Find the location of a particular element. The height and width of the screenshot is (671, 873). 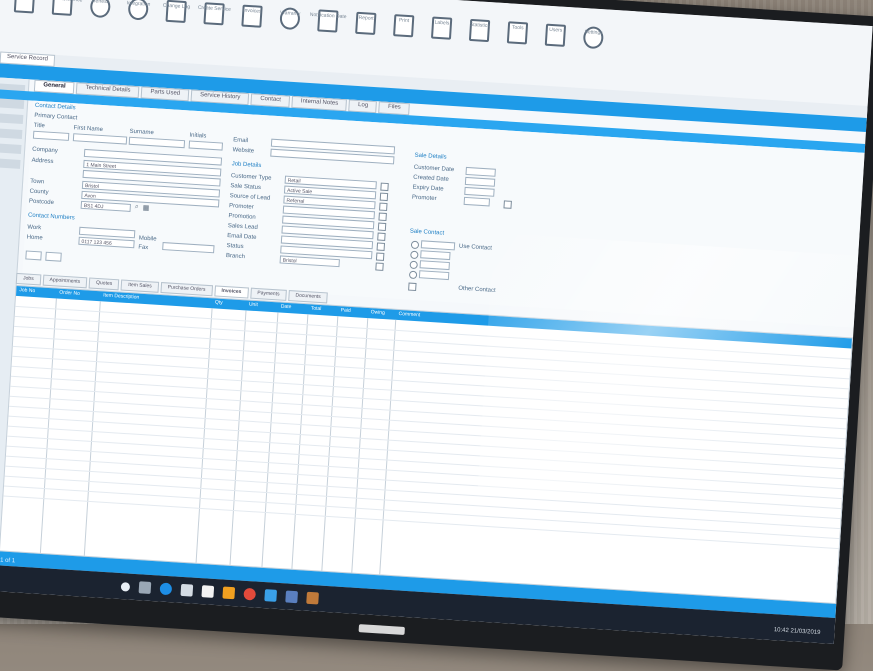

task-view-icon is located at coordinates (145, 587).